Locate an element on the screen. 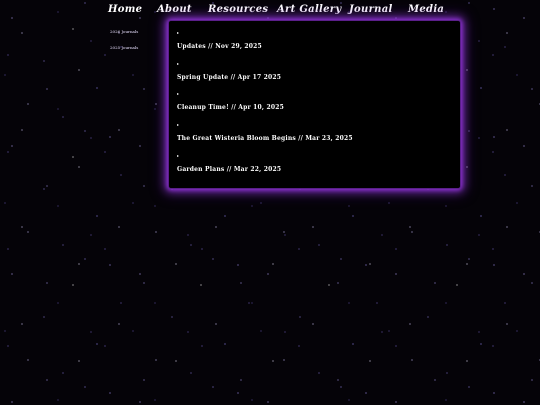 The width and height of the screenshot is (540, 405). sidebar-item-2026-journals: 2026 Journals is located at coordinates (135, 31).